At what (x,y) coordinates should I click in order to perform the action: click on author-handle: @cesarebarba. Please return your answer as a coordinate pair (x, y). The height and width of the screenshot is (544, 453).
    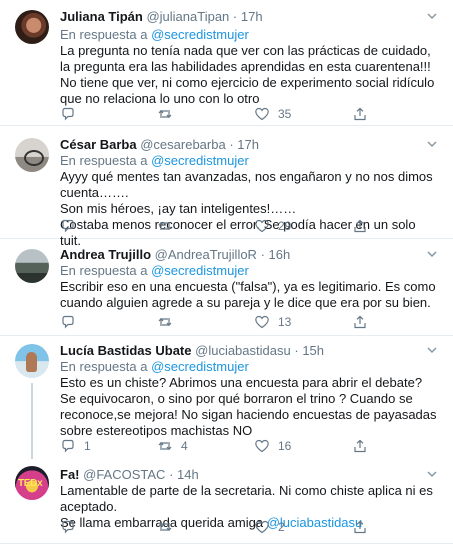
    Looking at the image, I should click on (182, 144).